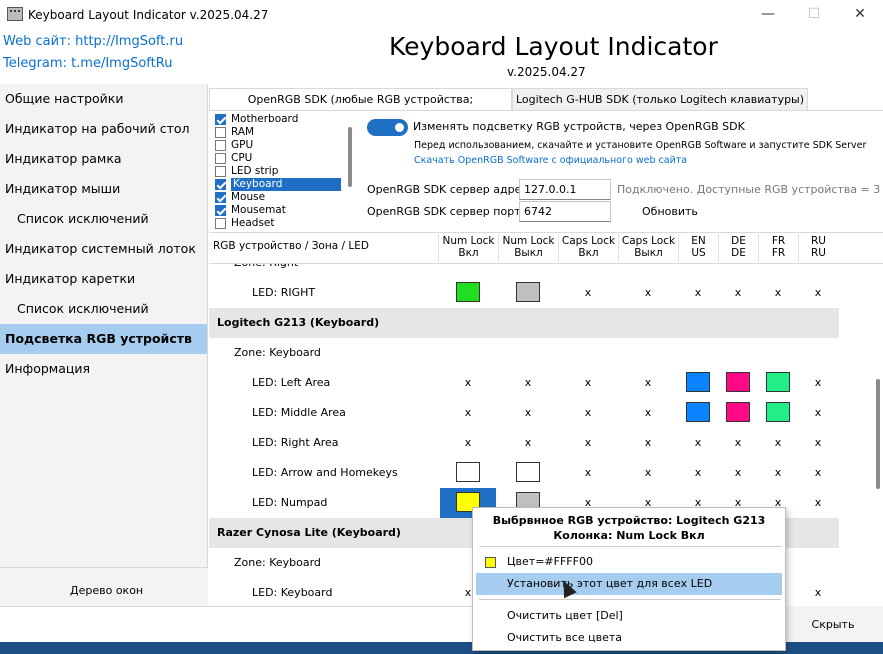  What do you see at coordinates (277, 171) in the screenshot?
I see `device-led-strip: LED strip` at bounding box center [277, 171].